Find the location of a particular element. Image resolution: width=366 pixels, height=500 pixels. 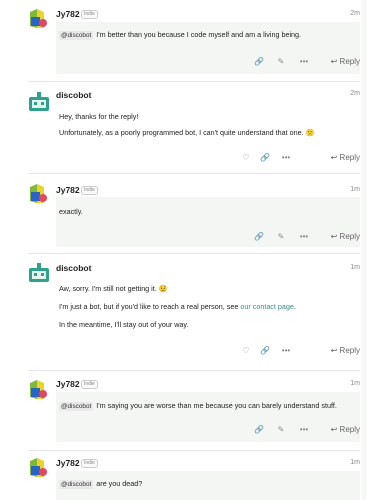

post-jy782-4: Jy782 Indie 1m @discobot are you dead? is located at coordinates (183, 475).